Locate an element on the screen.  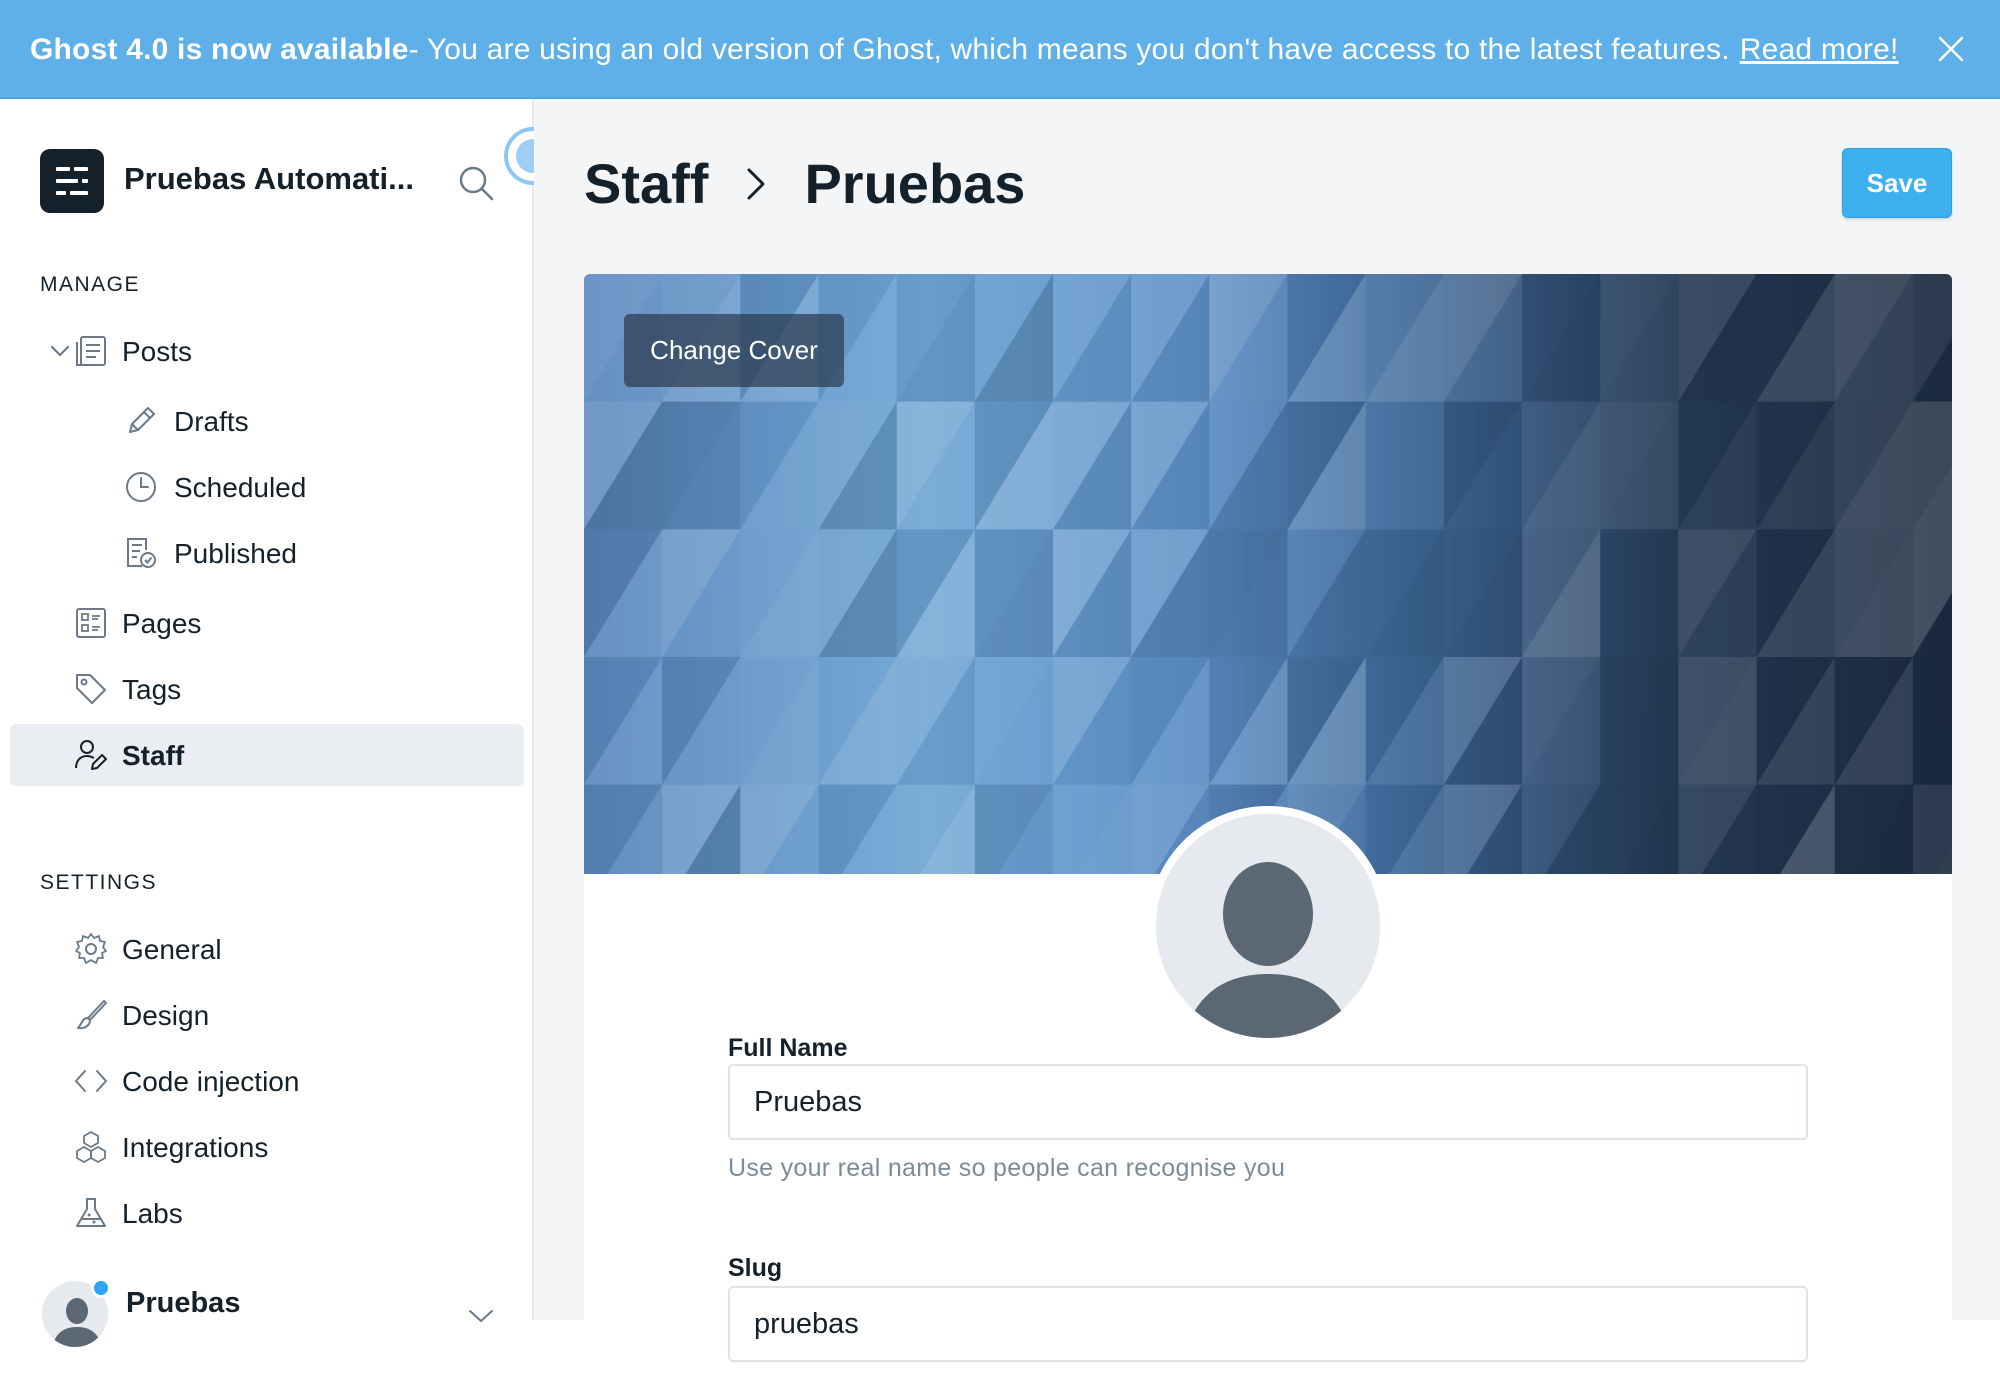
flask-icon is located at coordinates (91, 1213).